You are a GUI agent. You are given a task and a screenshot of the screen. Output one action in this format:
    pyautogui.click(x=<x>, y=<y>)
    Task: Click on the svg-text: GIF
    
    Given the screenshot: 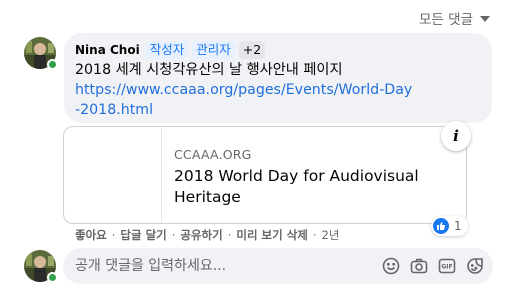 What is the action you would take?
    pyautogui.click(x=446, y=267)
    